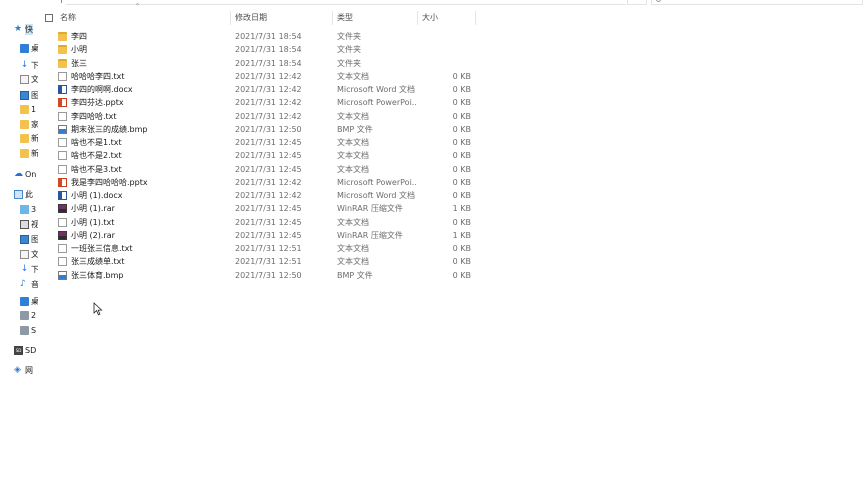 Image resolution: width=864 pixels, height=486 pixels. I want to click on drive-icon, so click(24, 330).